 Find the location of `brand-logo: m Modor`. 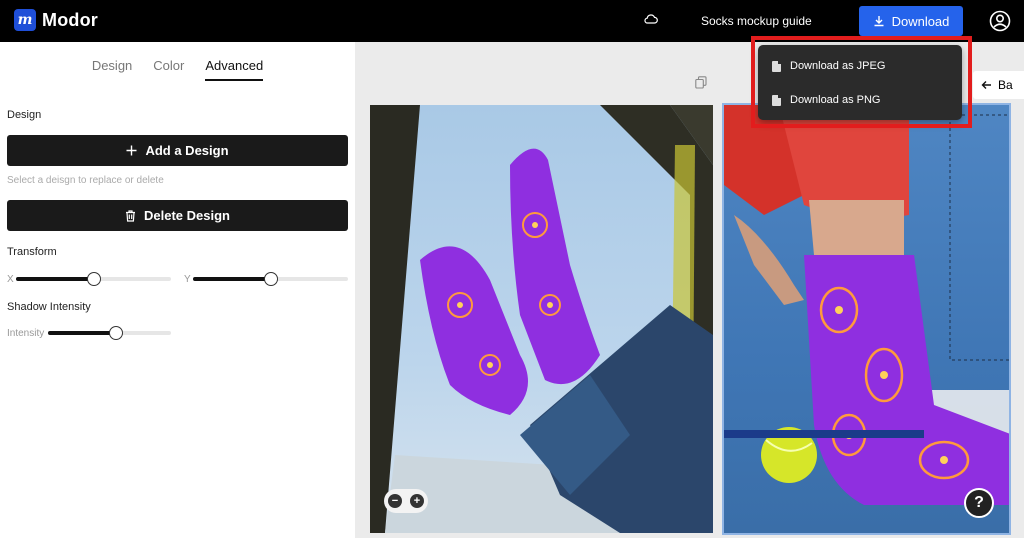

brand-logo: m Modor is located at coordinates (56, 20).